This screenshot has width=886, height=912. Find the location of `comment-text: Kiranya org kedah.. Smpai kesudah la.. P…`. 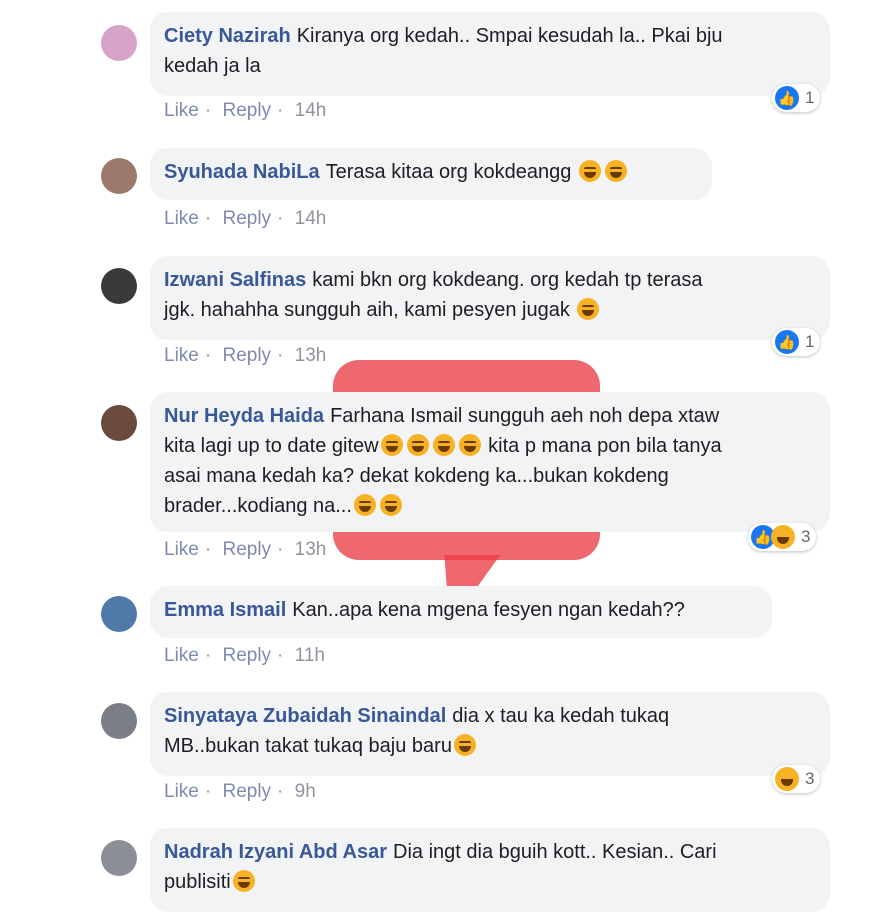

comment-text: Kiranya org kedah.. Smpai kesudah la.. P… is located at coordinates (509, 36).